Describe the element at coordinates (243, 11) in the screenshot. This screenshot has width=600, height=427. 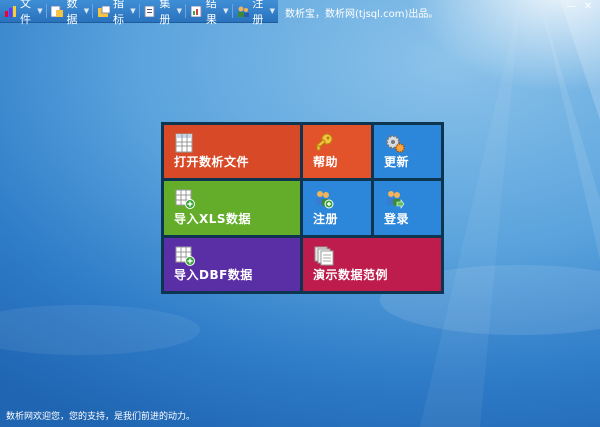
I see `register-icon` at that location.